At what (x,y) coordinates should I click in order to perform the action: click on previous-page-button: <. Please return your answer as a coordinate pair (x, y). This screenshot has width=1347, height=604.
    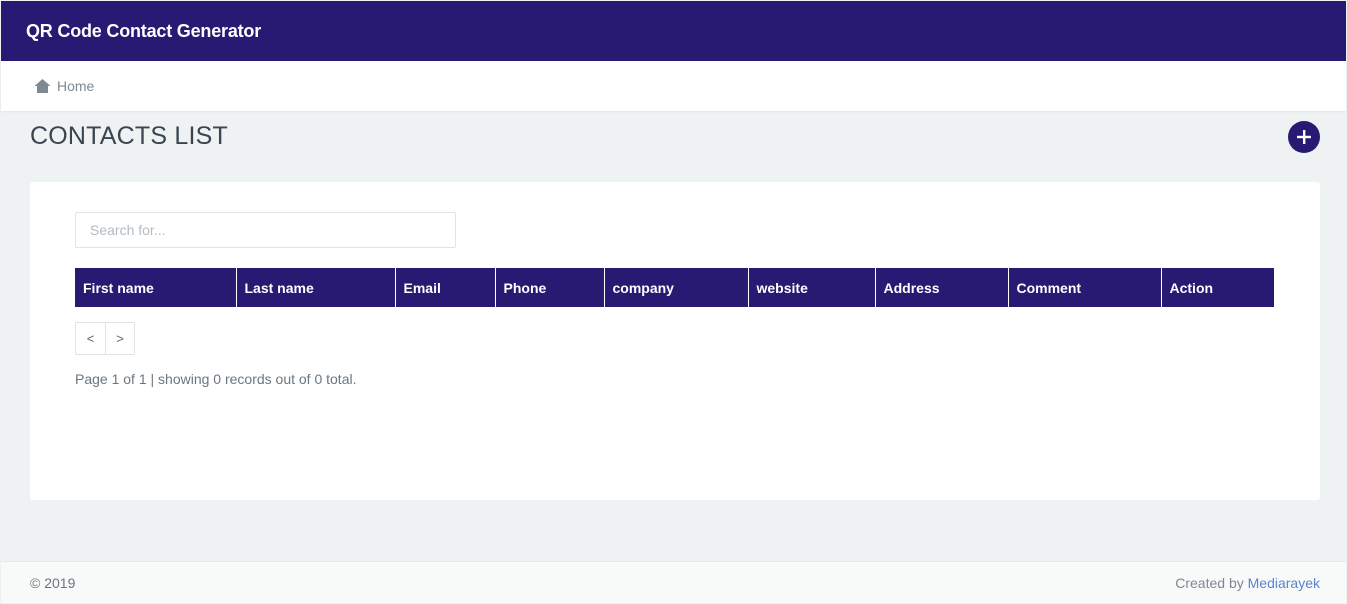
    Looking at the image, I should click on (90, 338).